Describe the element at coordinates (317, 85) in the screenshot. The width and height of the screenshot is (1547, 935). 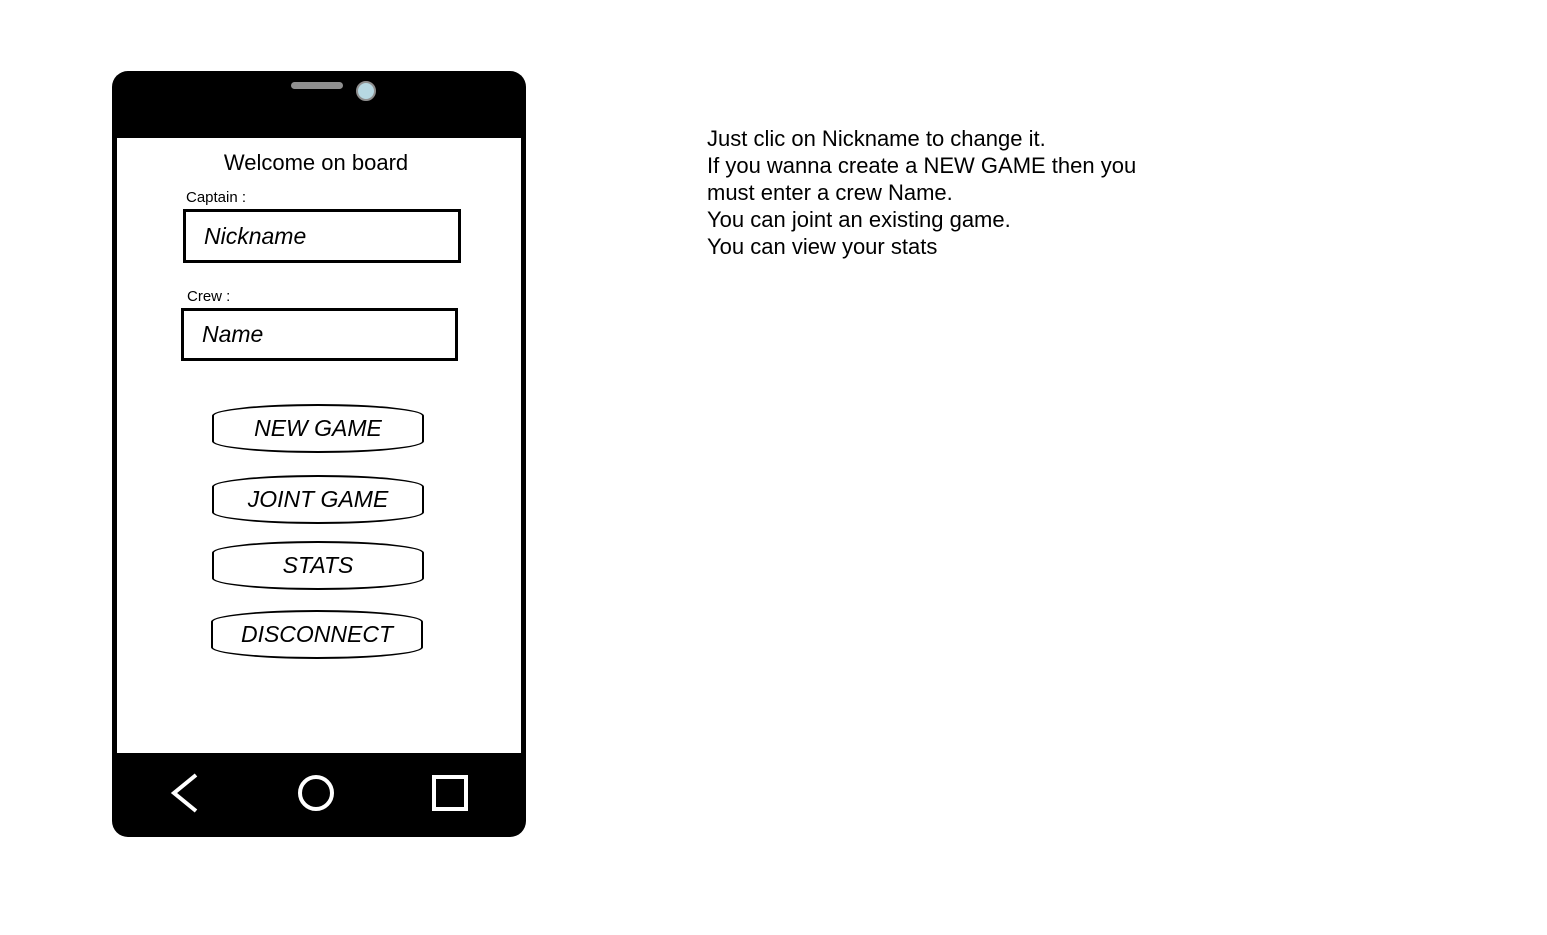
I see `phone-speaker` at that location.